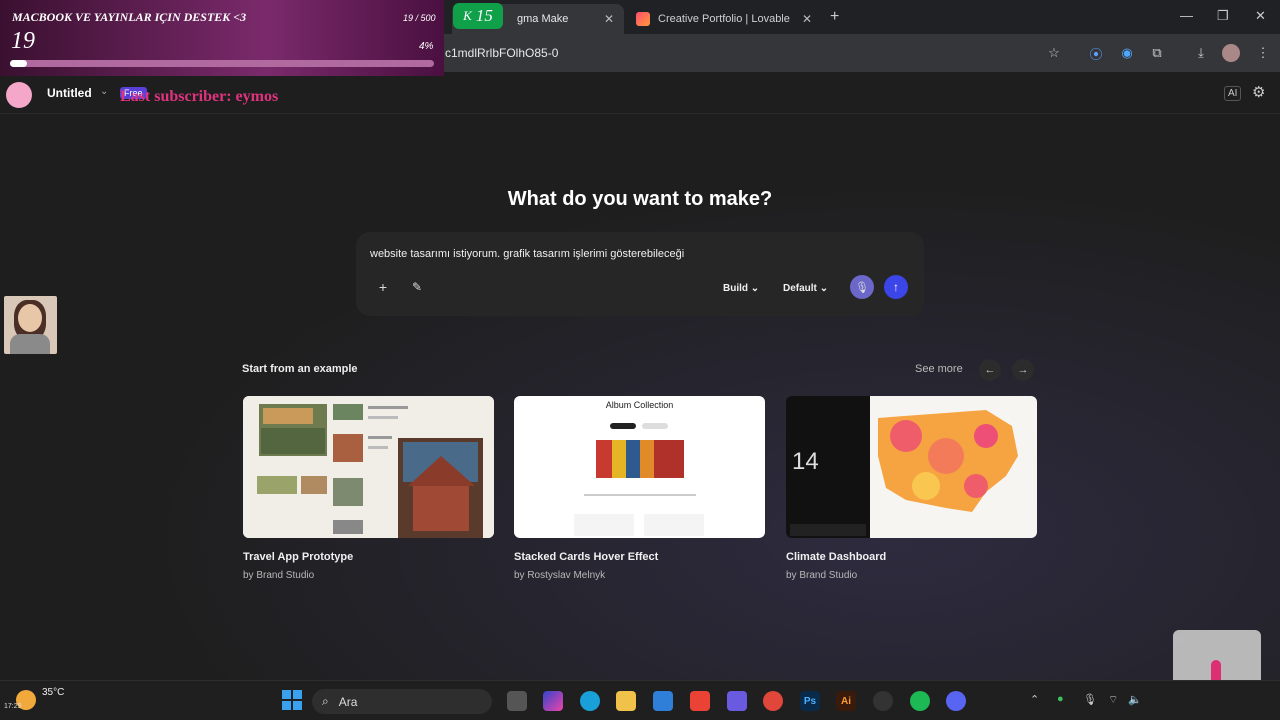  I want to click on microphone-icon: 🎙, so click(862, 287).